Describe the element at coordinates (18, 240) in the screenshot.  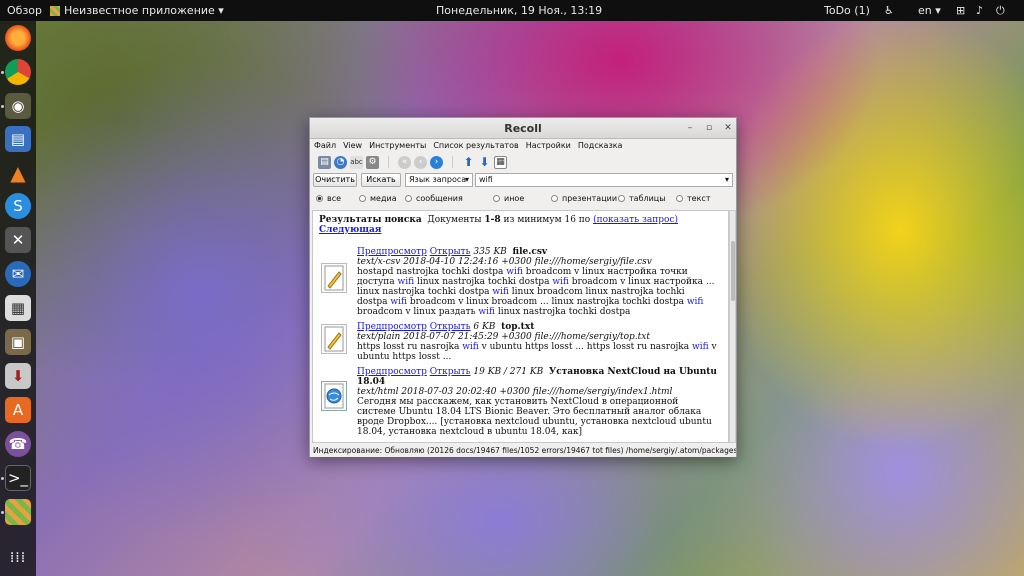
I see `tools-icon: ✕` at that location.